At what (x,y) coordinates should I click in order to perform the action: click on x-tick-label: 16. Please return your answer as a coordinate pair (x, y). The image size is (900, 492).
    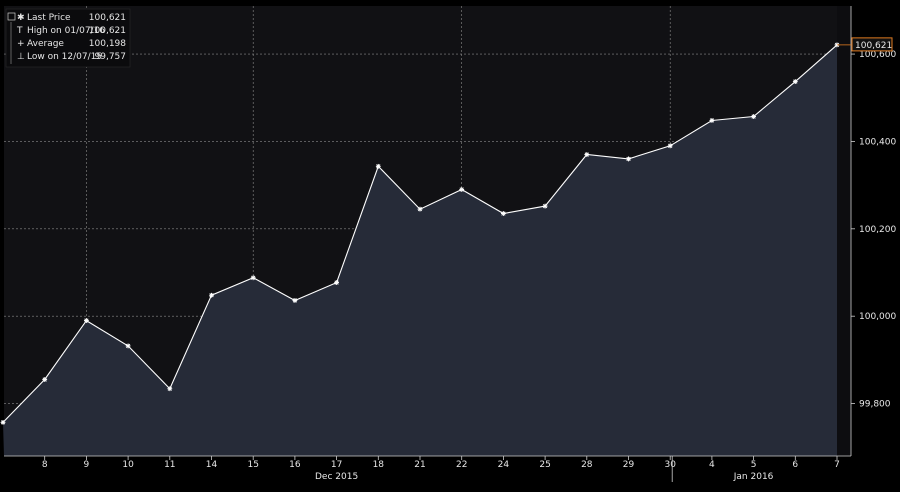
    Looking at the image, I should click on (295, 465).